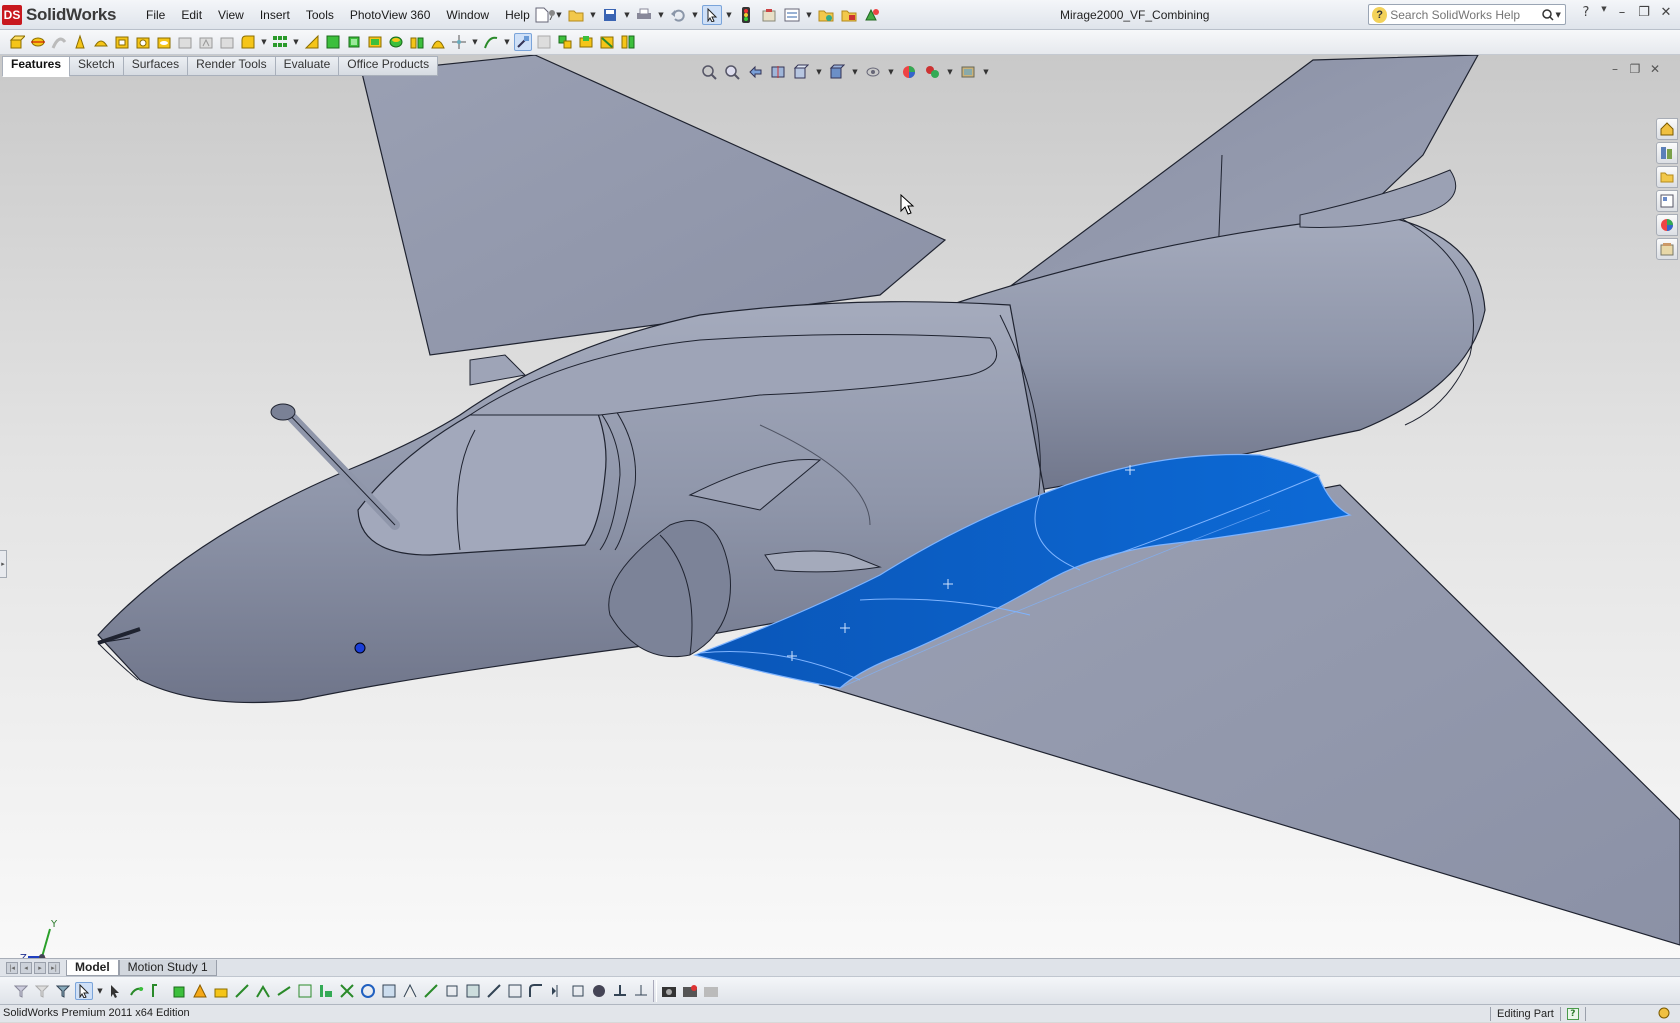 This screenshot has width=1680, height=1023. Describe the element at coordinates (80, 42) in the screenshot. I see `lofted-boss-icon` at that location.